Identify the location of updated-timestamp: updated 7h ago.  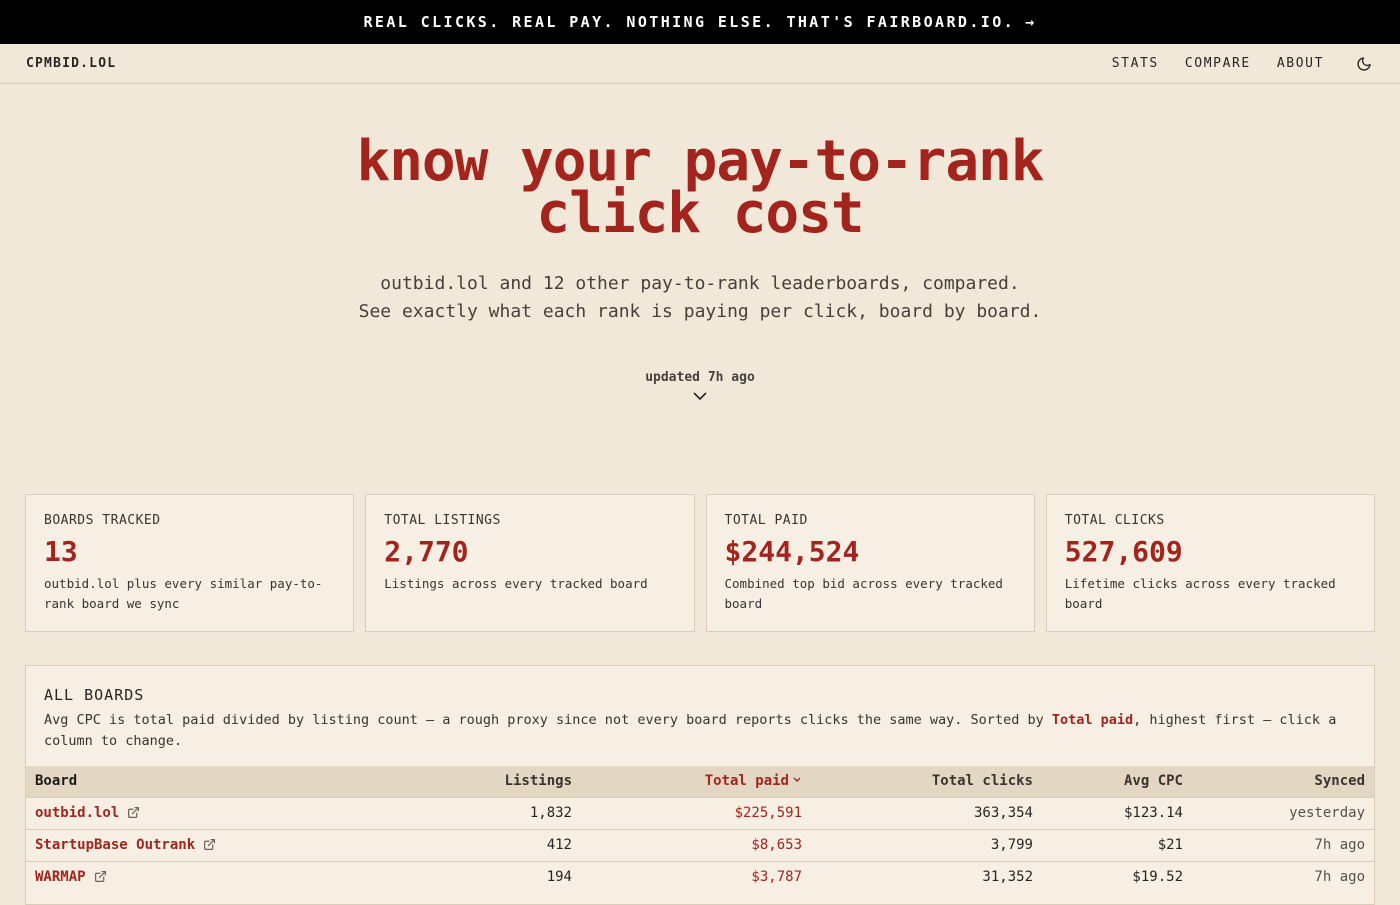
(700, 377).